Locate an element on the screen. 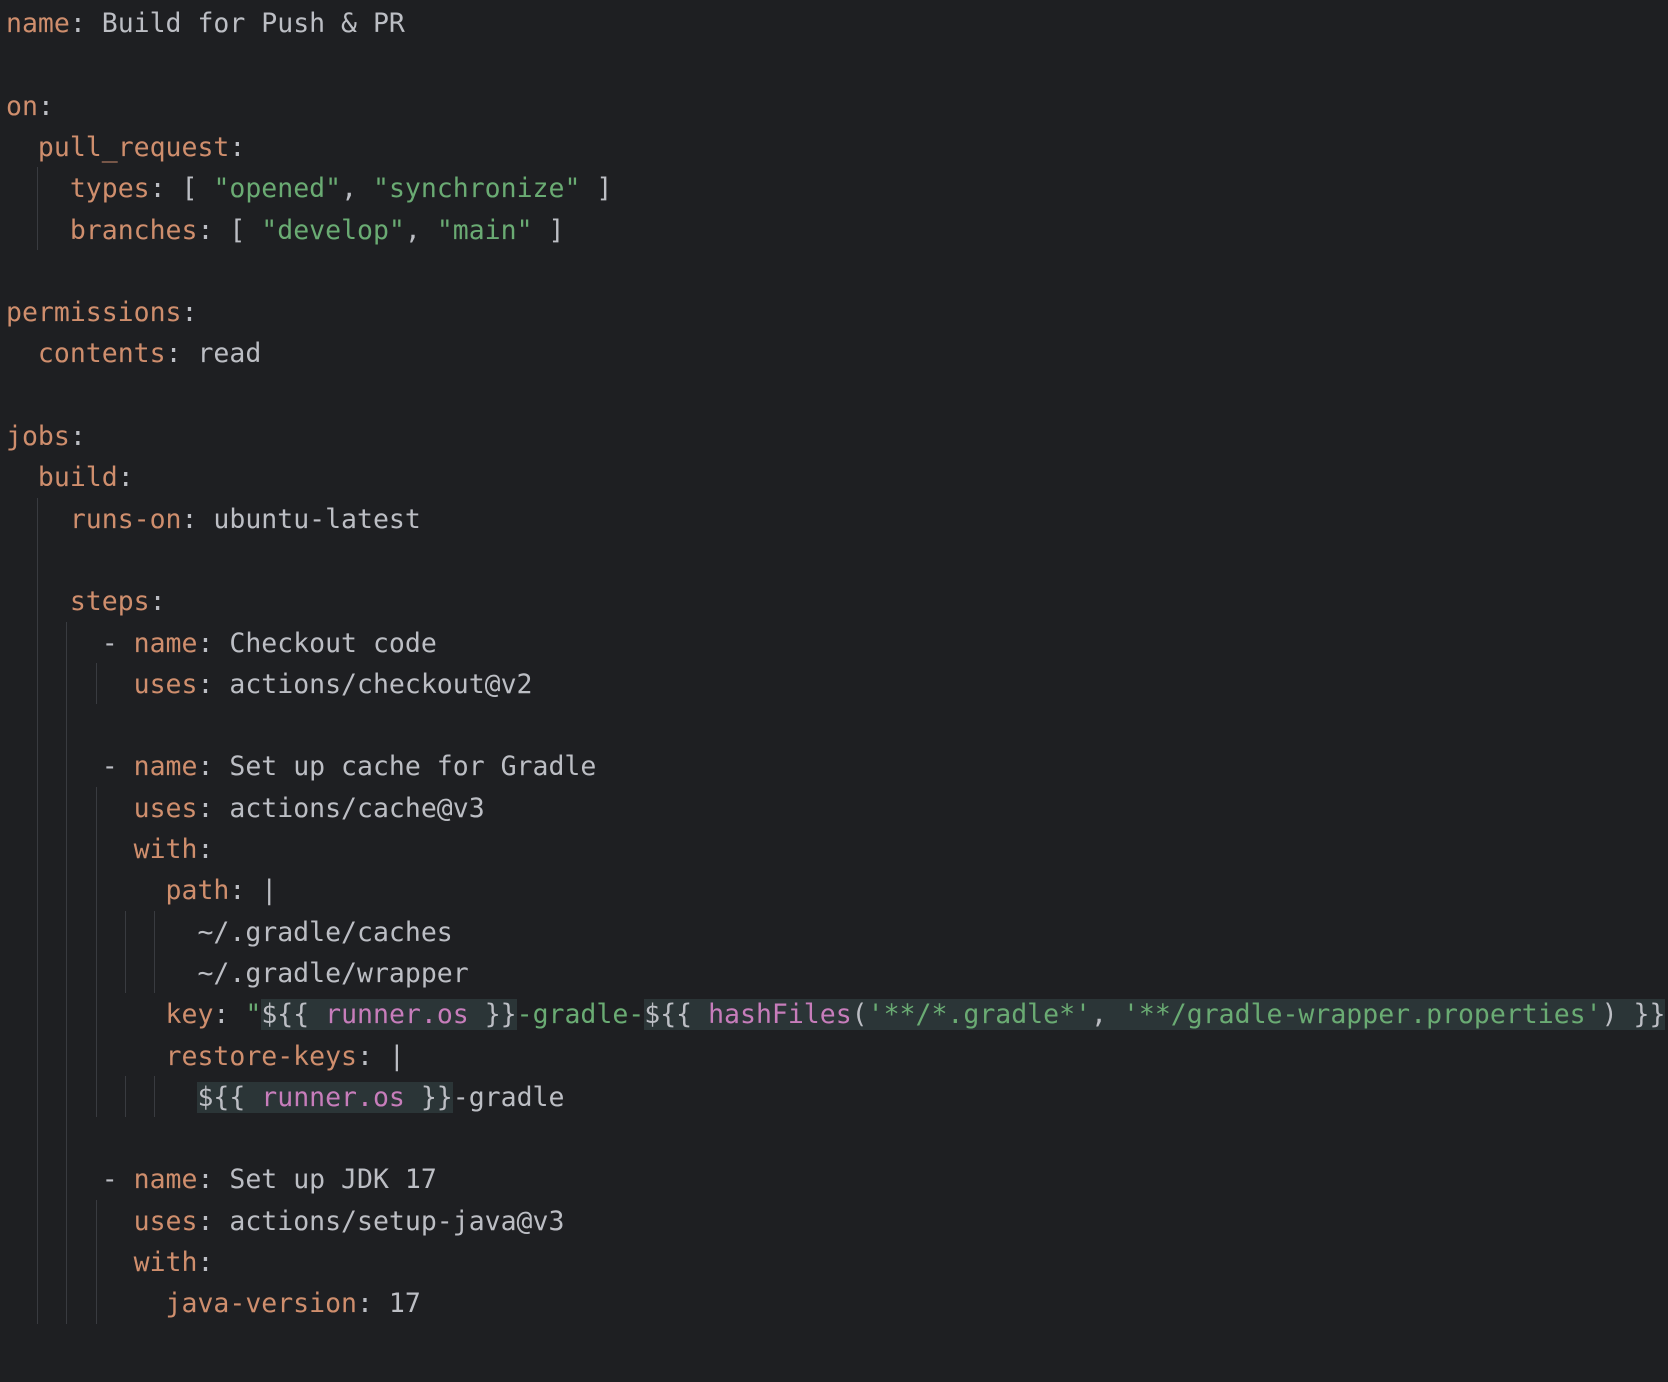 Image resolution: width=1668 pixels, height=1382 pixels. code-token: : actions/cache@v3 is located at coordinates (341, 808).